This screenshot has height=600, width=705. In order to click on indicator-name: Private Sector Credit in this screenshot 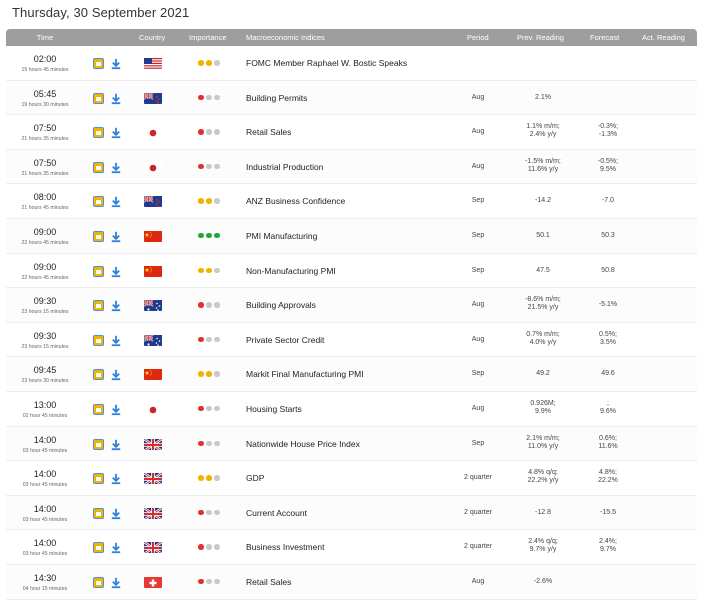, I will do `click(285, 340)`.